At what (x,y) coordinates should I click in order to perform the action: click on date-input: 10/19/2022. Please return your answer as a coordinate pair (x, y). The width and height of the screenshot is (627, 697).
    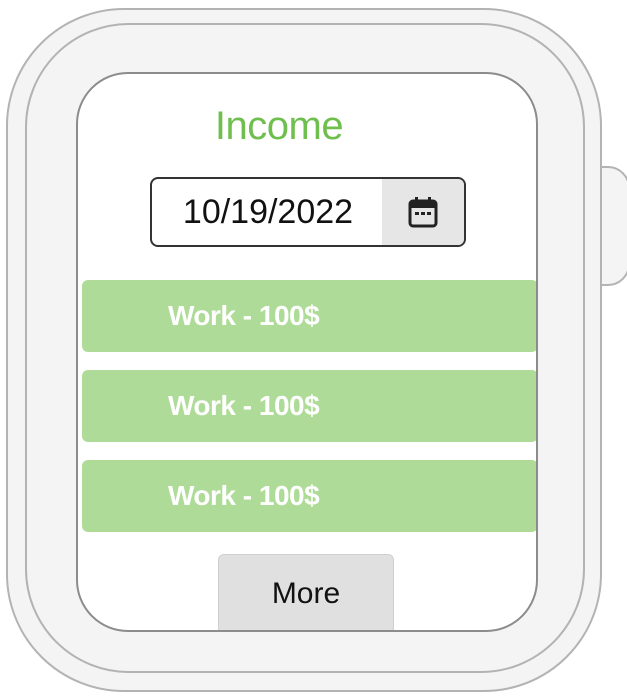
    Looking at the image, I should click on (268, 212).